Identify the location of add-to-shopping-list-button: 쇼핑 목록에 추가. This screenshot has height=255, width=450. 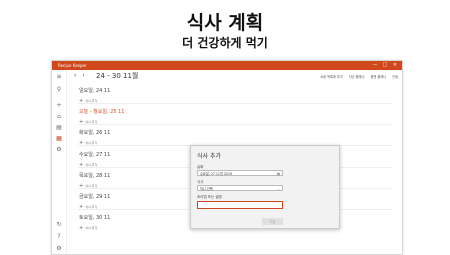
(331, 76).